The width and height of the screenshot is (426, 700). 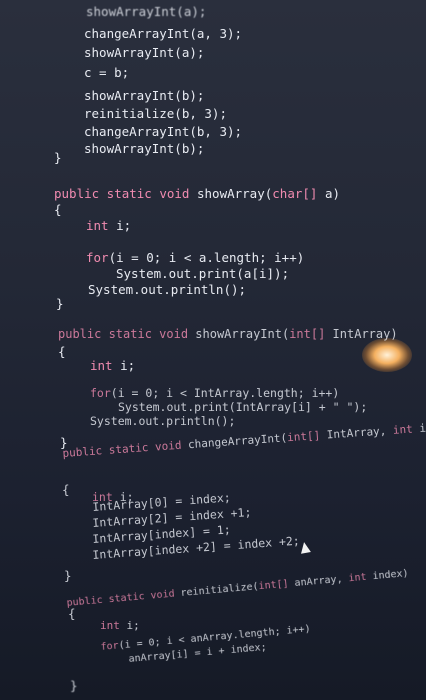 What do you see at coordinates (206, 257) in the screenshot?
I see `for-expr: (i = 0; i < a.length; i++)` at bounding box center [206, 257].